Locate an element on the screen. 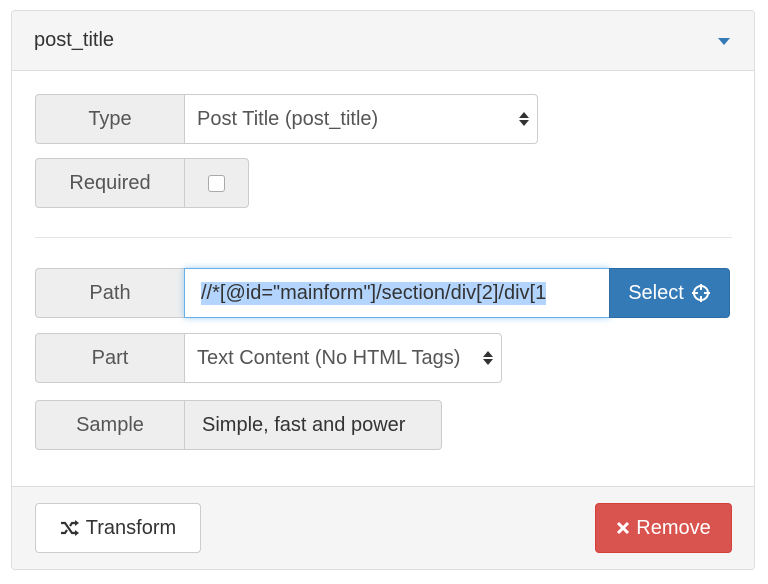 The width and height of the screenshot is (768, 584). transform-button: Transform is located at coordinates (118, 528).